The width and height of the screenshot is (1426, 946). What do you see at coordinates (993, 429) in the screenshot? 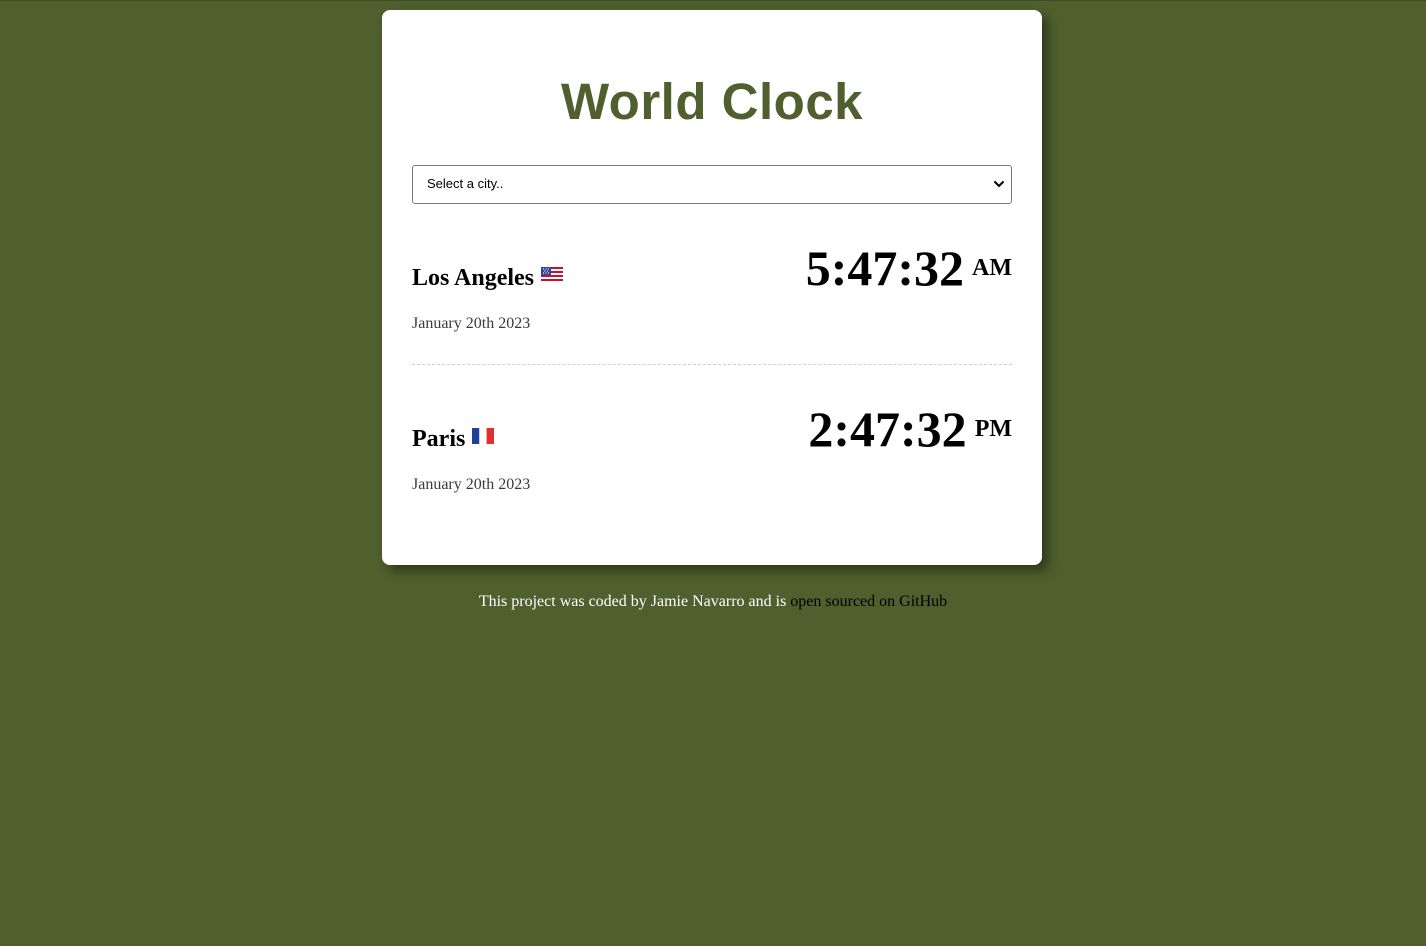
I see `time-ampm: PM` at bounding box center [993, 429].